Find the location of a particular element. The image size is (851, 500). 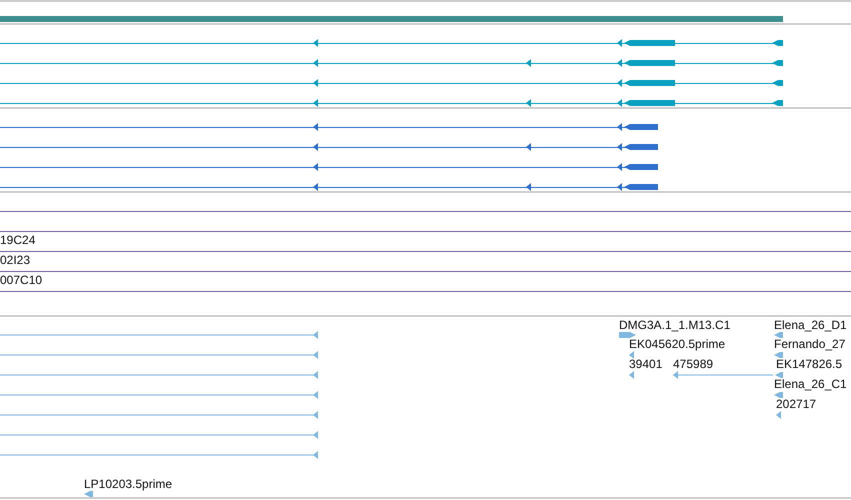

feature-label: 39401 is located at coordinates (645, 364).